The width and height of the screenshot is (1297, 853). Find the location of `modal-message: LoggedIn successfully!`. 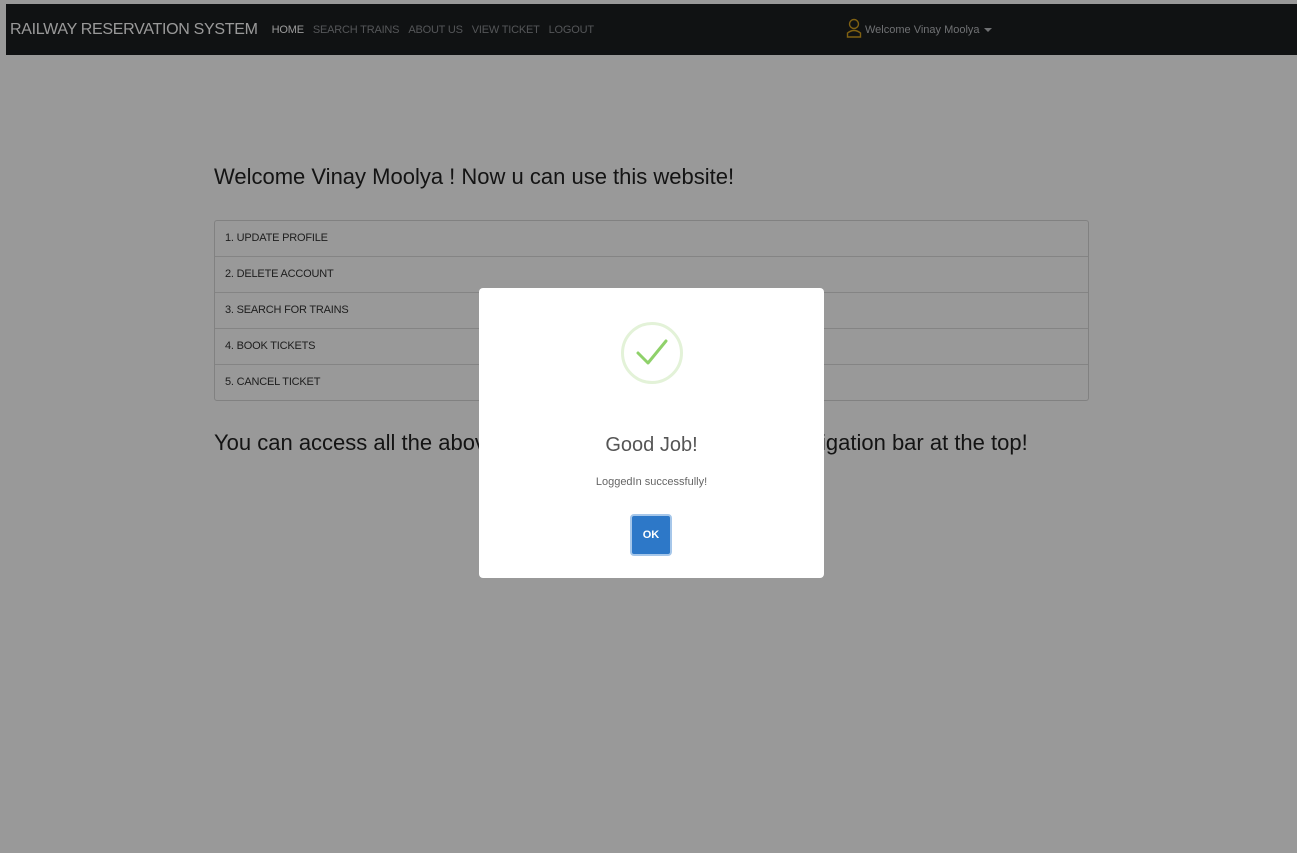

modal-message: LoggedIn successfully! is located at coordinates (651, 482).